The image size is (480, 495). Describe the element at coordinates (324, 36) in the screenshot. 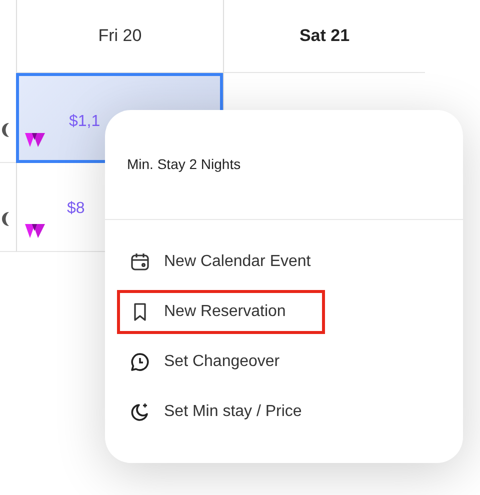

I see `day-header: Sat 21` at that location.